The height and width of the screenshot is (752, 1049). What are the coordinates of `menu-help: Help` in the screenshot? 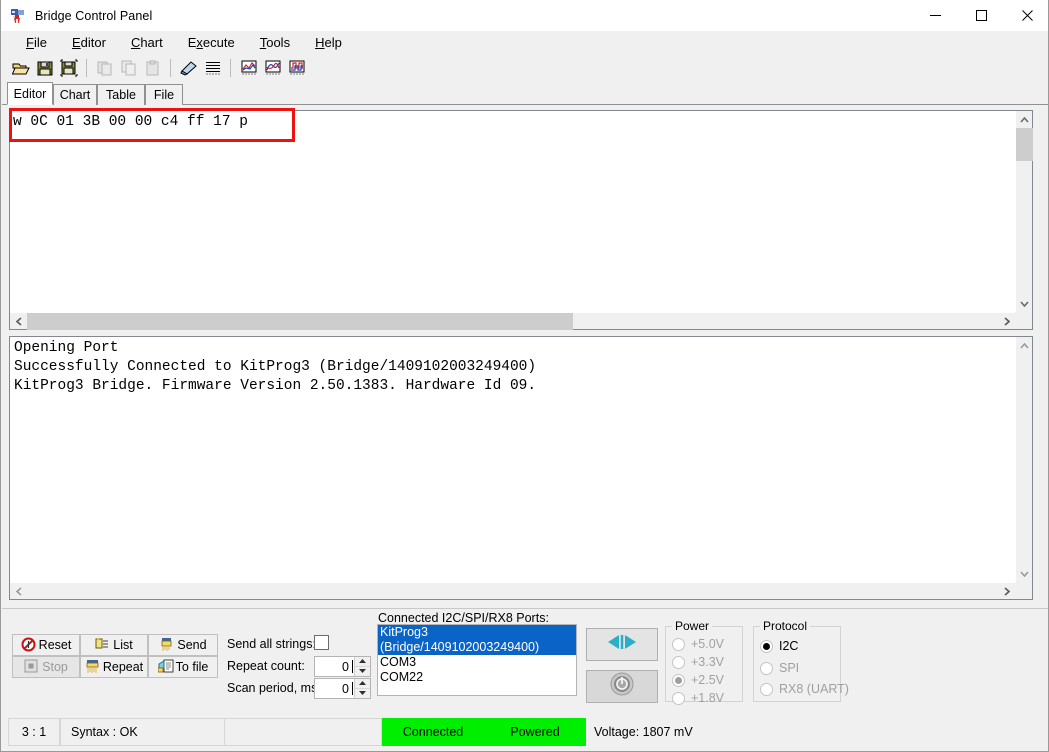 It's located at (329, 42).